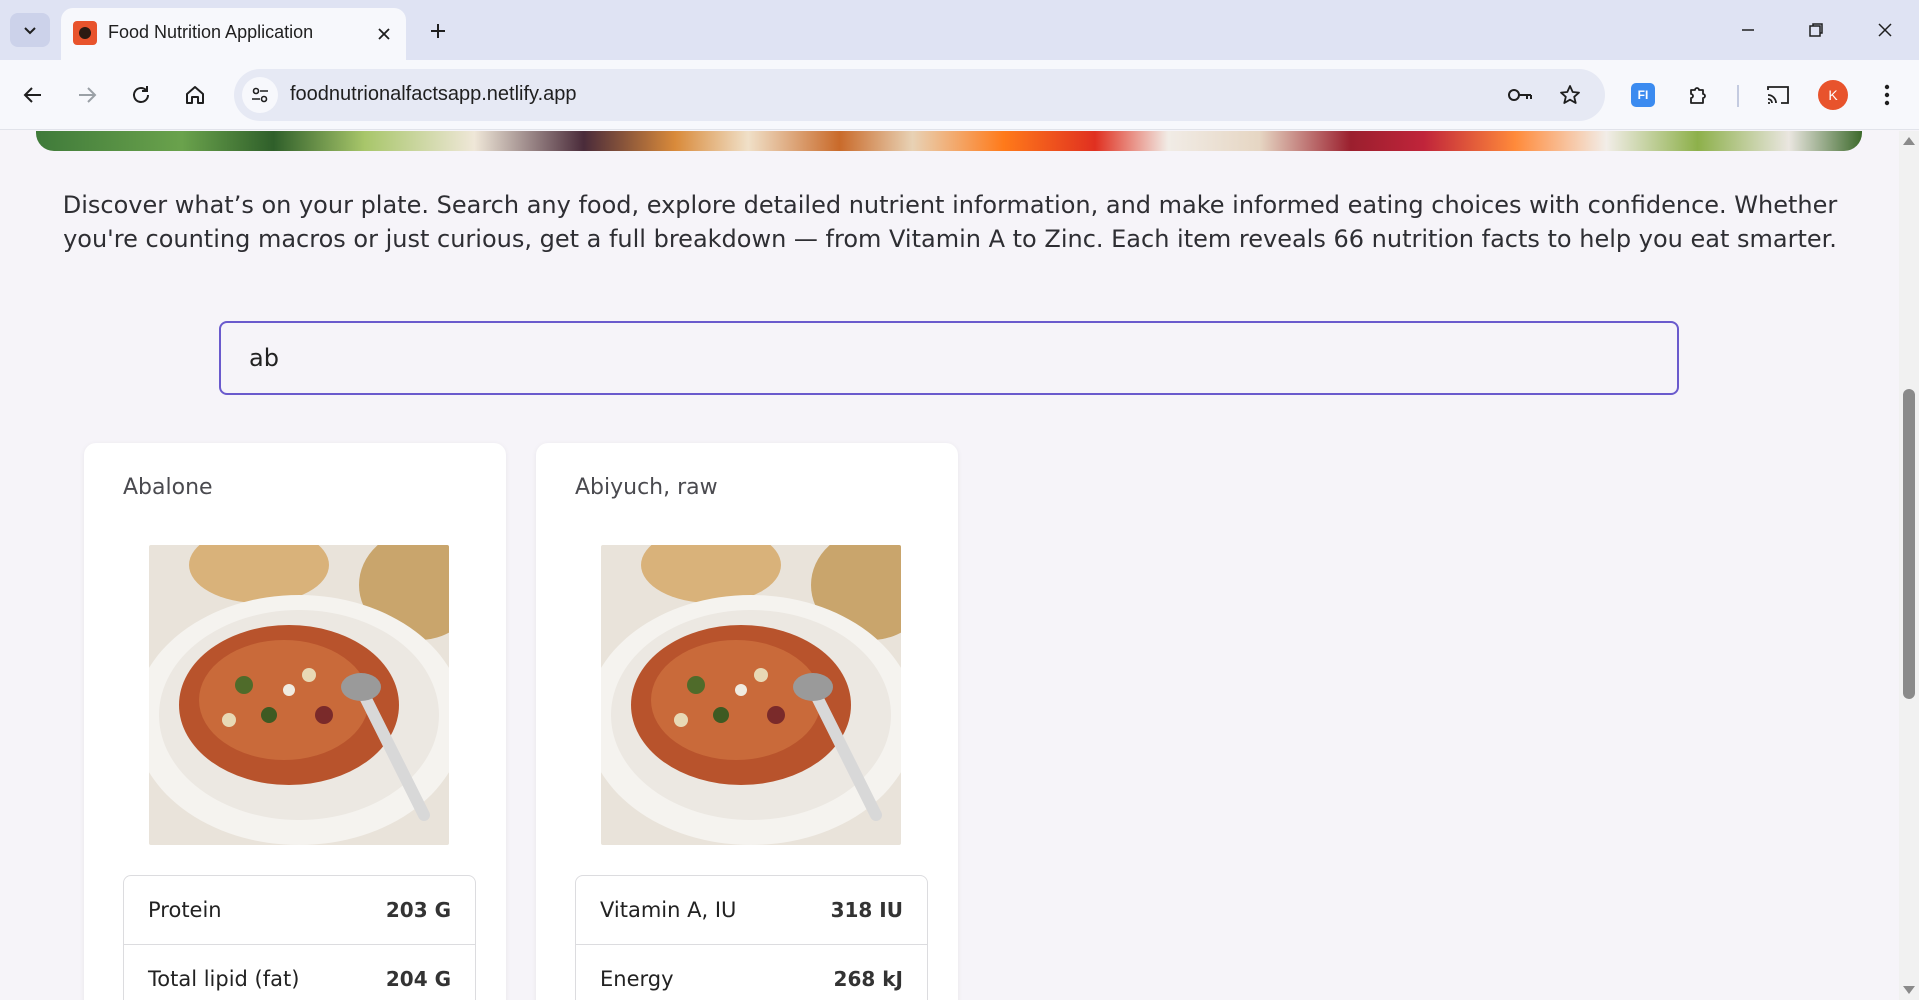  I want to click on nutrient-row: Vitamin A, IU 318 IU, so click(751, 910).